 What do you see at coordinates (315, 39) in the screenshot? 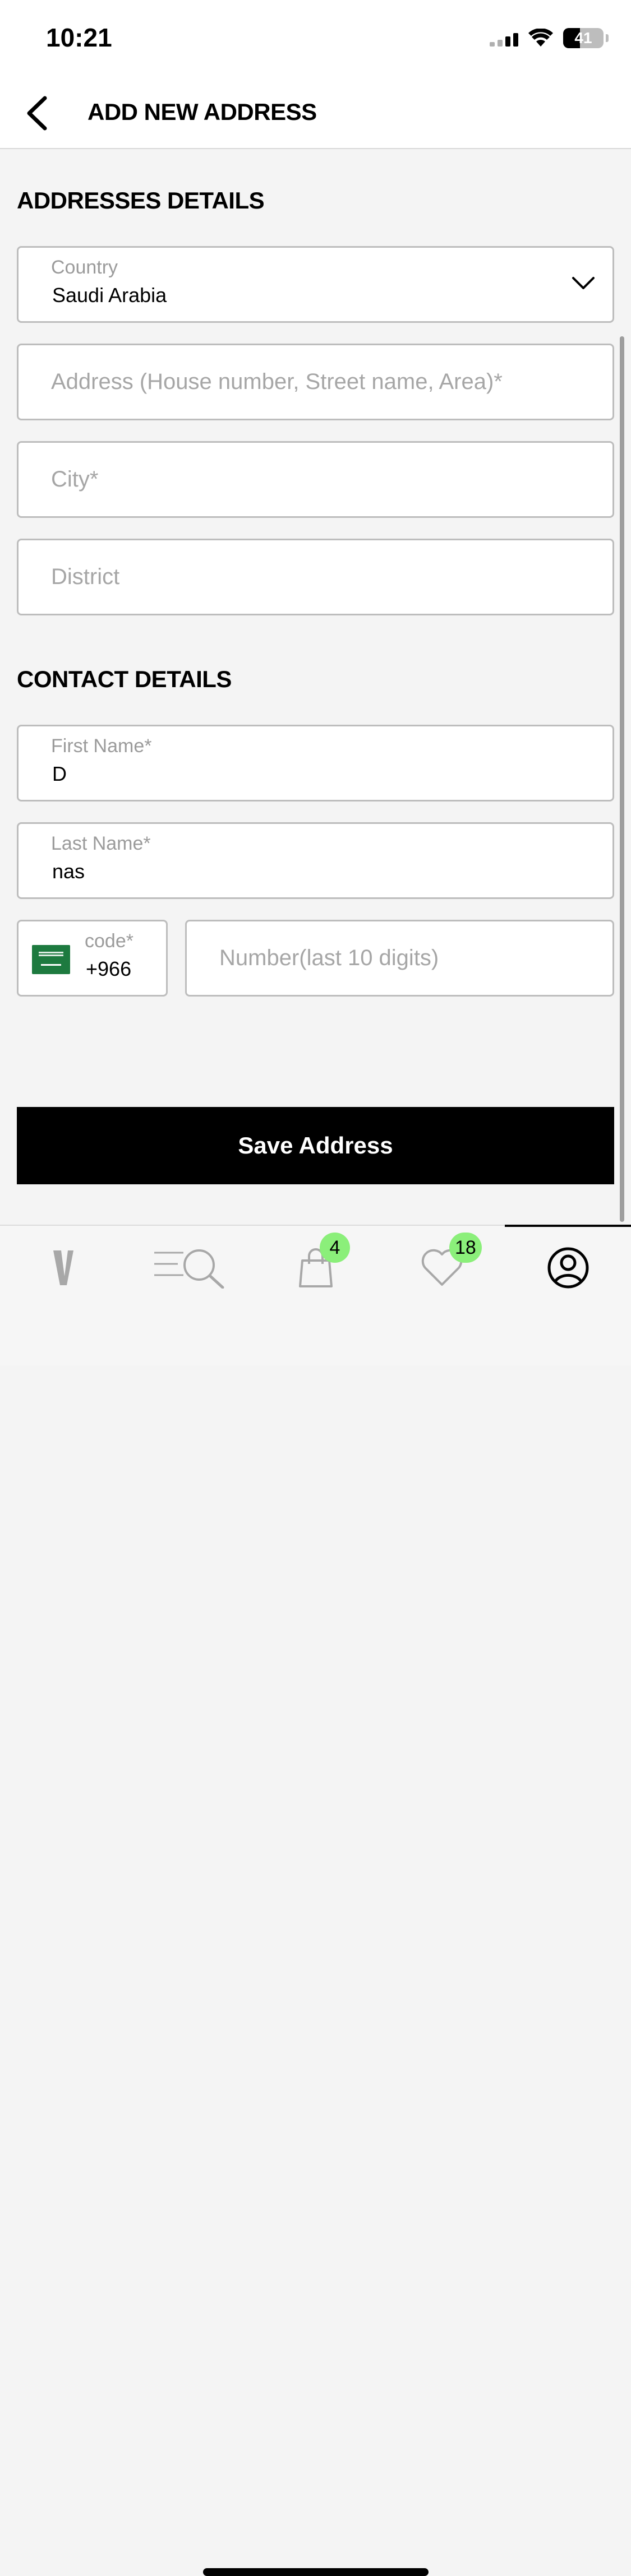
I see `status-bar: 10:21 41` at bounding box center [315, 39].